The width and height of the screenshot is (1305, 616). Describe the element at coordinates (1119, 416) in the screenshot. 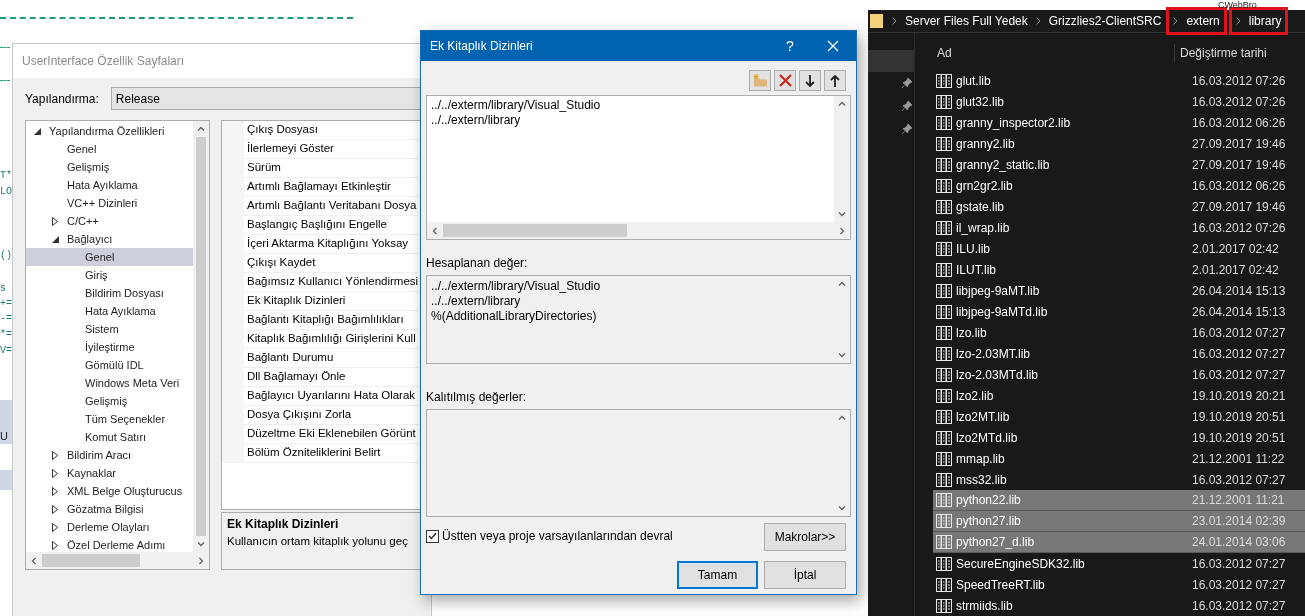

I see `file-row: lzo2MT.lib 19.10.2019 20:51` at that location.